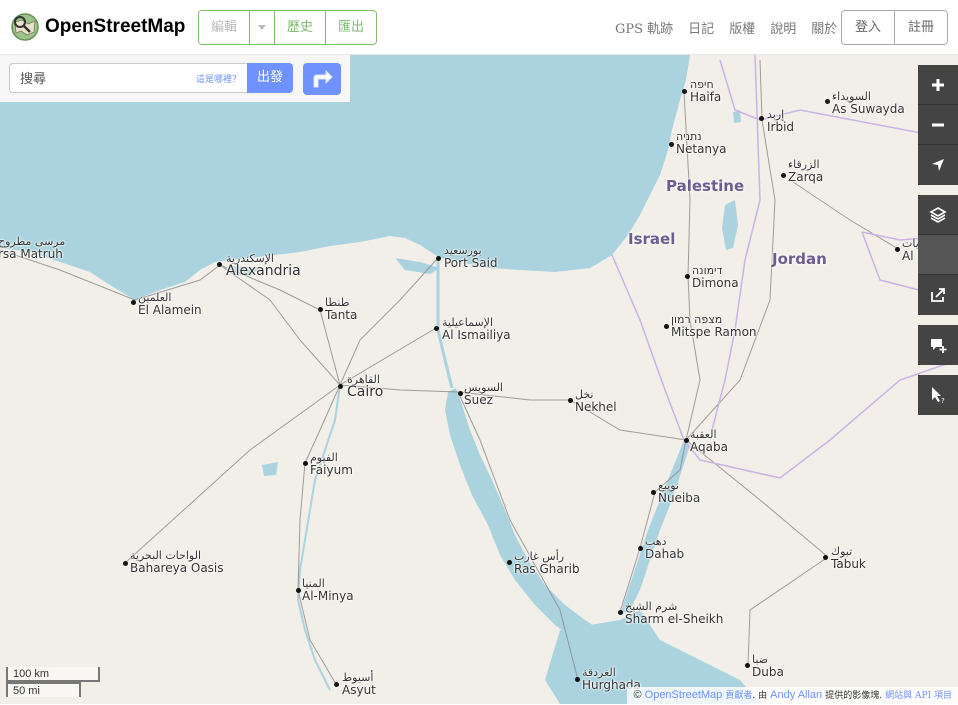 The height and width of the screenshot is (705, 958). Describe the element at coordinates (322, 79) in the screenshot. I see `directions-button` at that location.